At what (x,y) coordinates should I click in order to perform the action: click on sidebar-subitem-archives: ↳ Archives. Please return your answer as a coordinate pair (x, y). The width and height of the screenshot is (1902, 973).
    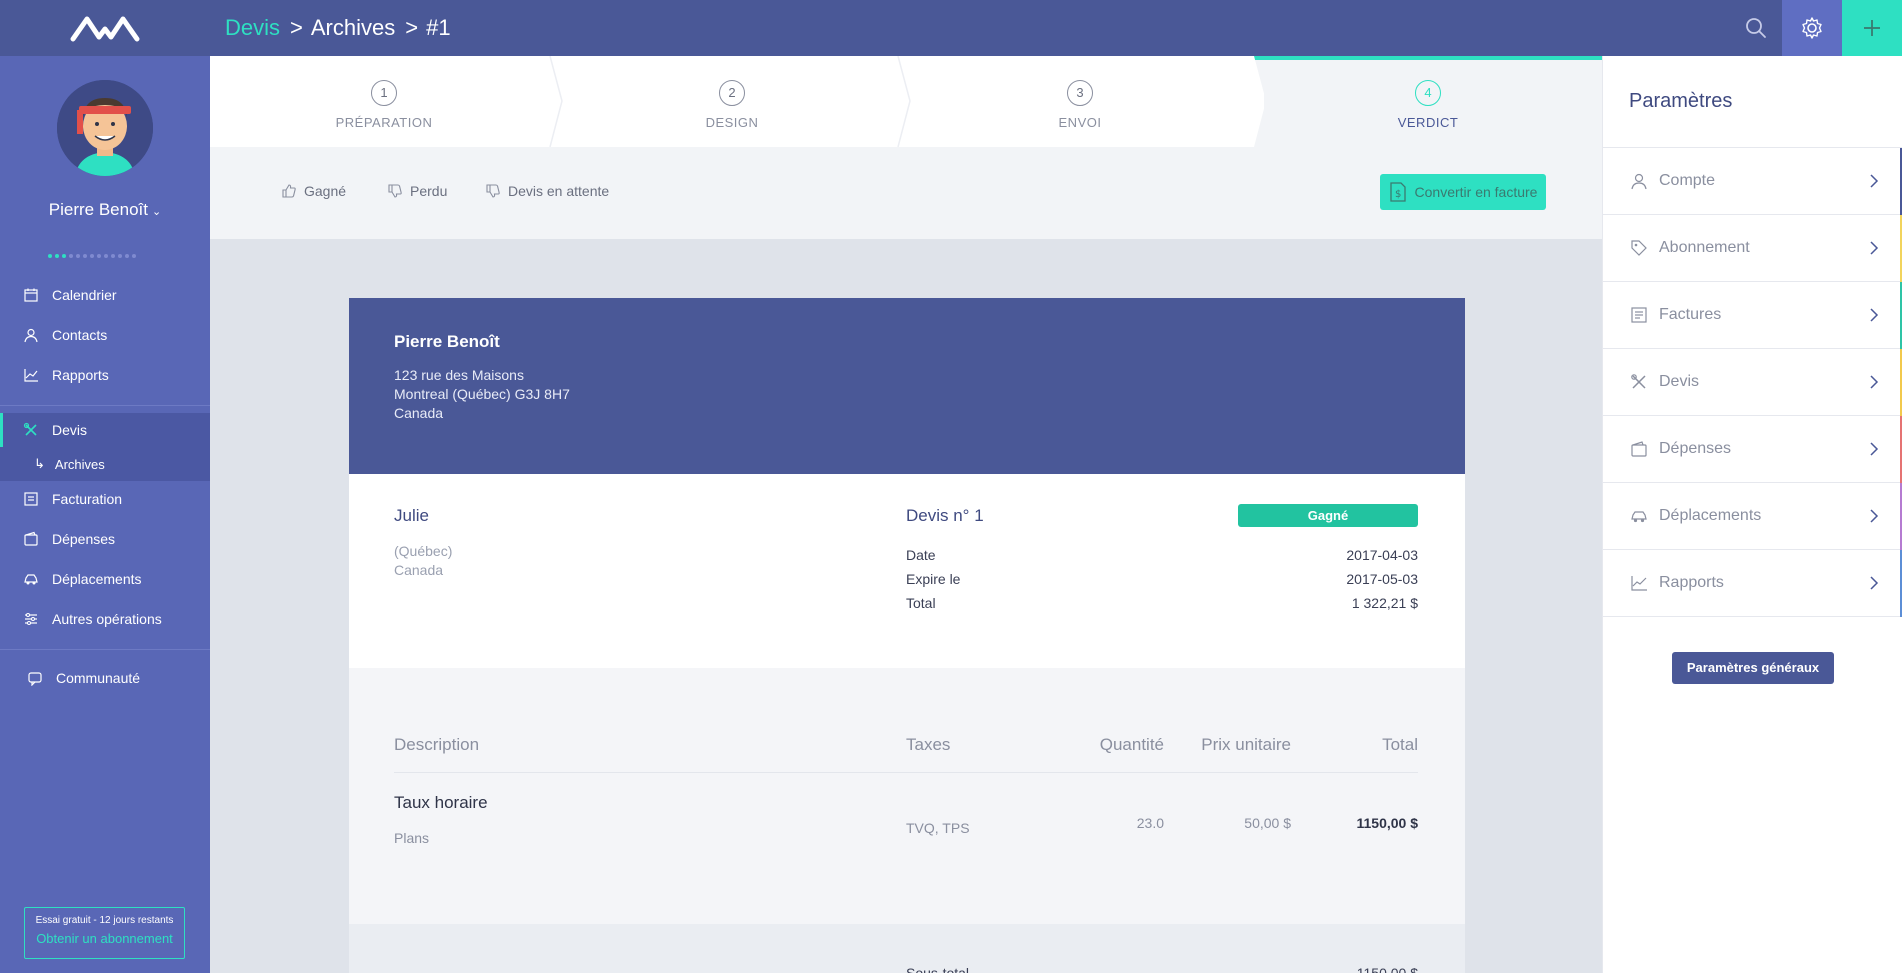
    Looking at the image, I should click on (105, 464).